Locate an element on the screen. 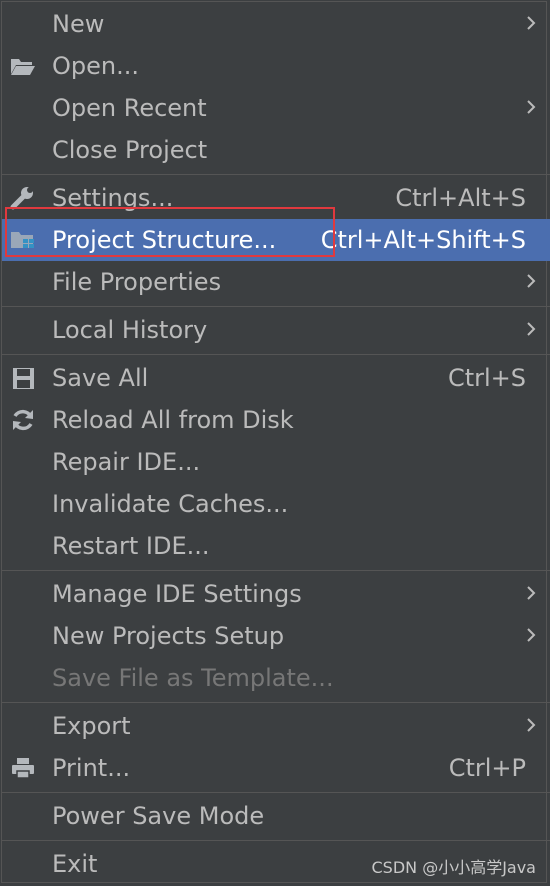  menu-item-manage-ide-settings: Manage IDE Settings is located at coordinates (276, 594).